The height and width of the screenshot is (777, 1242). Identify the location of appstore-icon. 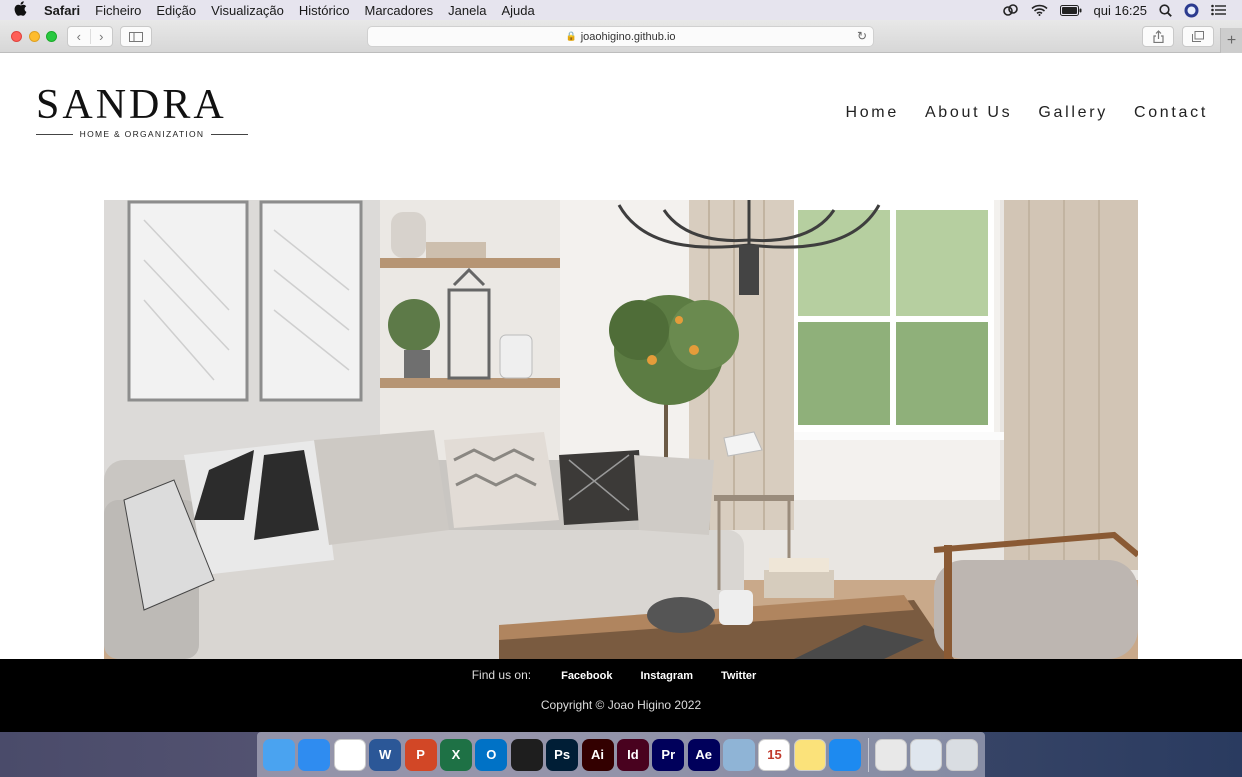
(845, 754).